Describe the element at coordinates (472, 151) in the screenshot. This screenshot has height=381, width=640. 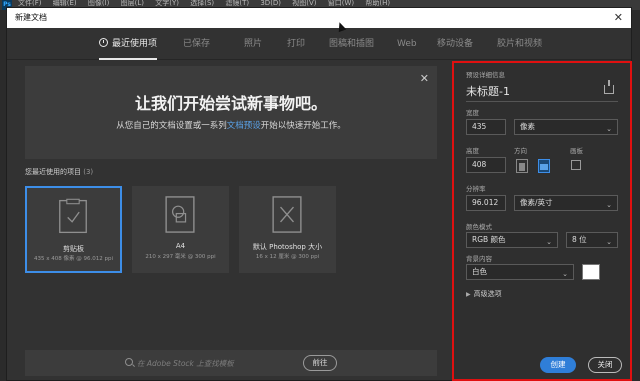
I see `height-label: 高度` at that location.